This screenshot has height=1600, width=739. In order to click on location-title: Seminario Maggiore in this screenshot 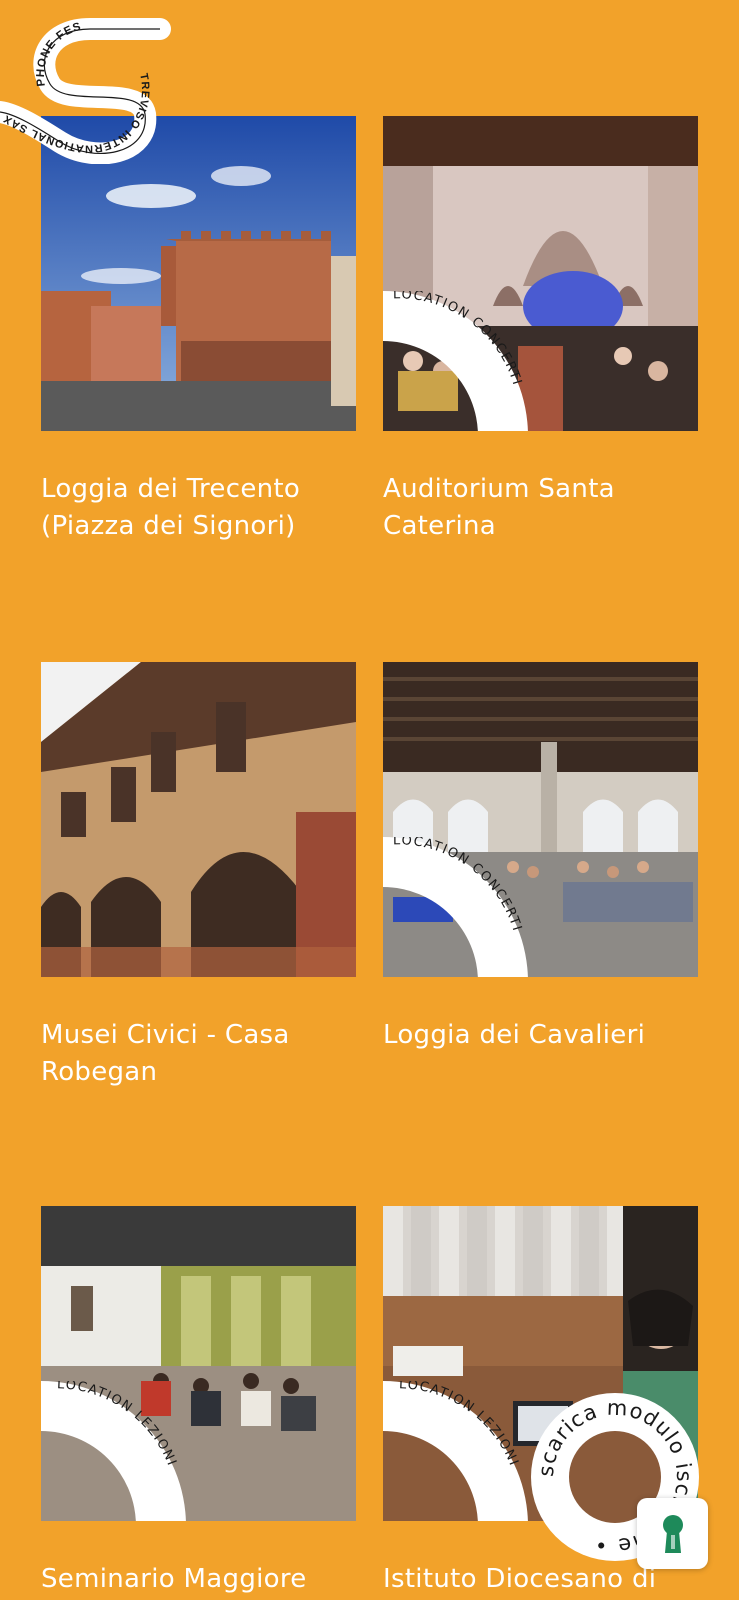, I will do `click(201, 1579)`.